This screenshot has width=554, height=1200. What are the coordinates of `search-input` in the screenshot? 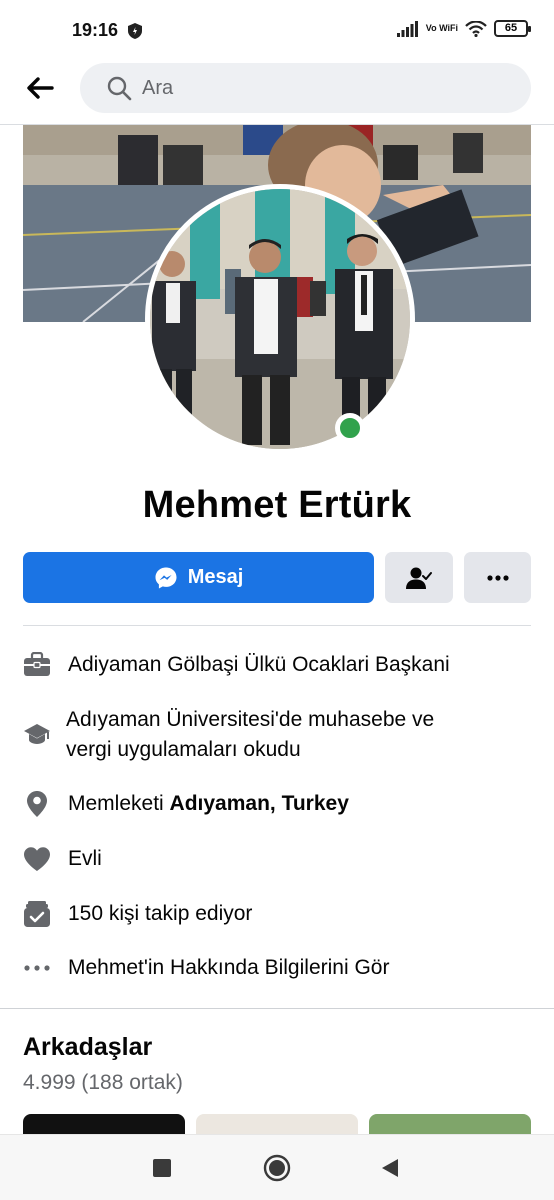 It's located at (322, 88).